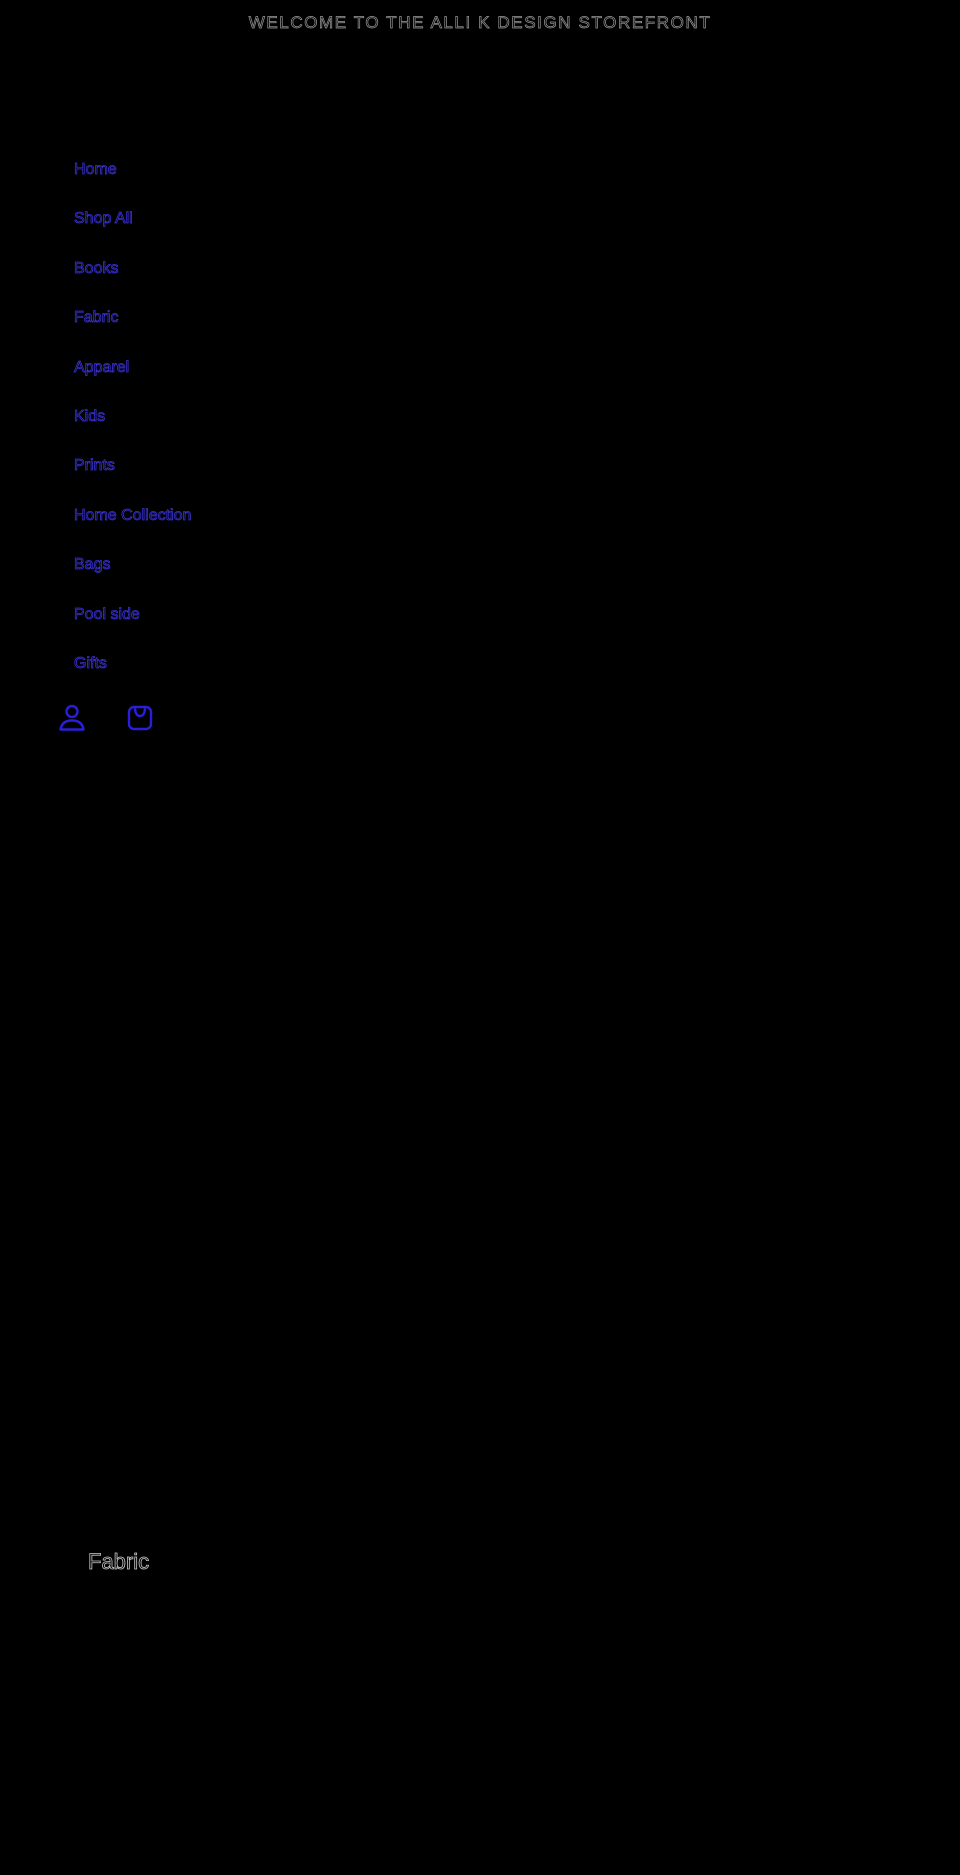 This screenshot has height=1875, width=960. What do you see at coordinates (132, 231) in the screenshot?
I see `nav-item-shop-all: Shop All` at bounding box center [132, 231].